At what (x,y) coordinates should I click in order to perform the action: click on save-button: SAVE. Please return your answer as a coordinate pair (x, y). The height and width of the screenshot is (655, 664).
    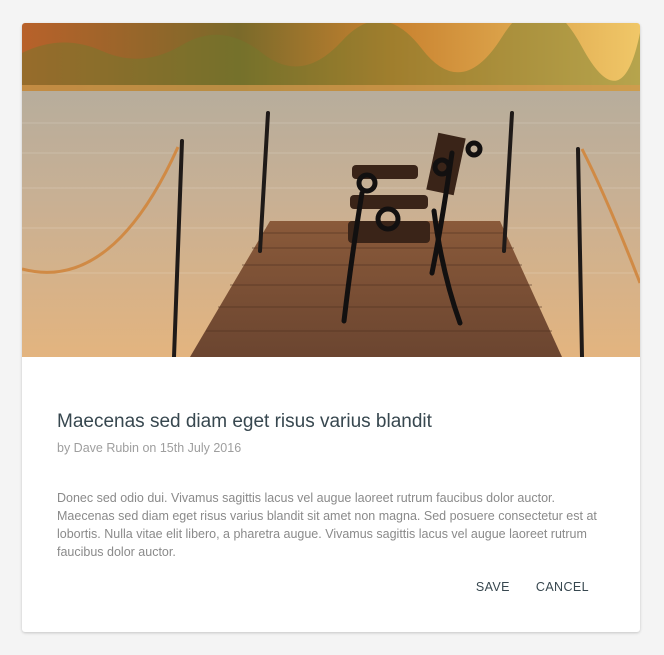
    Looking at the image, I should click on (493, 587).